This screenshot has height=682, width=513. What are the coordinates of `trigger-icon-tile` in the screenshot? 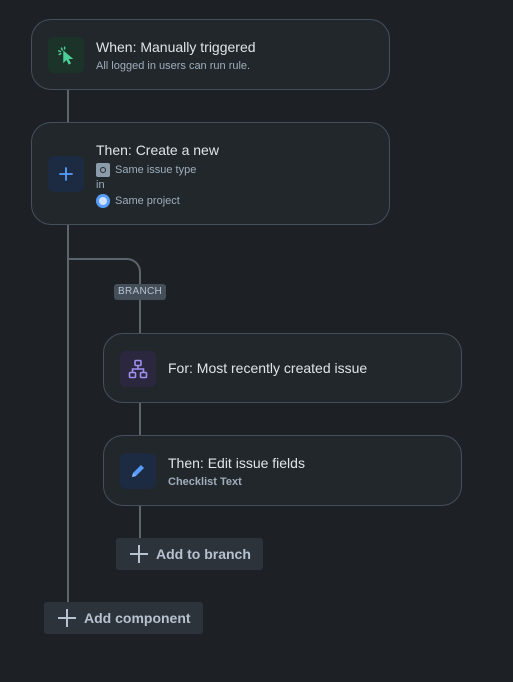 It's located at (66, 55).